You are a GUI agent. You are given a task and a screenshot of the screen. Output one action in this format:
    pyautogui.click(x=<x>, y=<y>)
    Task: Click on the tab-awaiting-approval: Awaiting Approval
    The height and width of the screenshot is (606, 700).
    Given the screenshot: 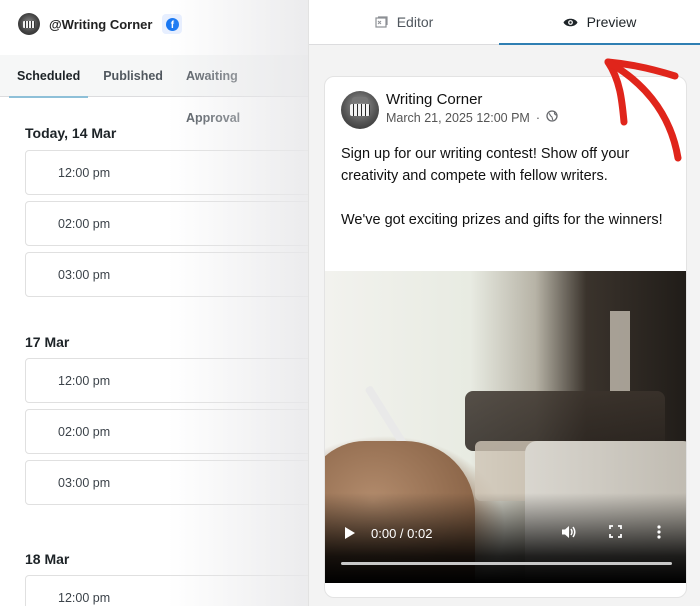 What is the action you would take?
    pyautogui.click(x=235, y=90)
    